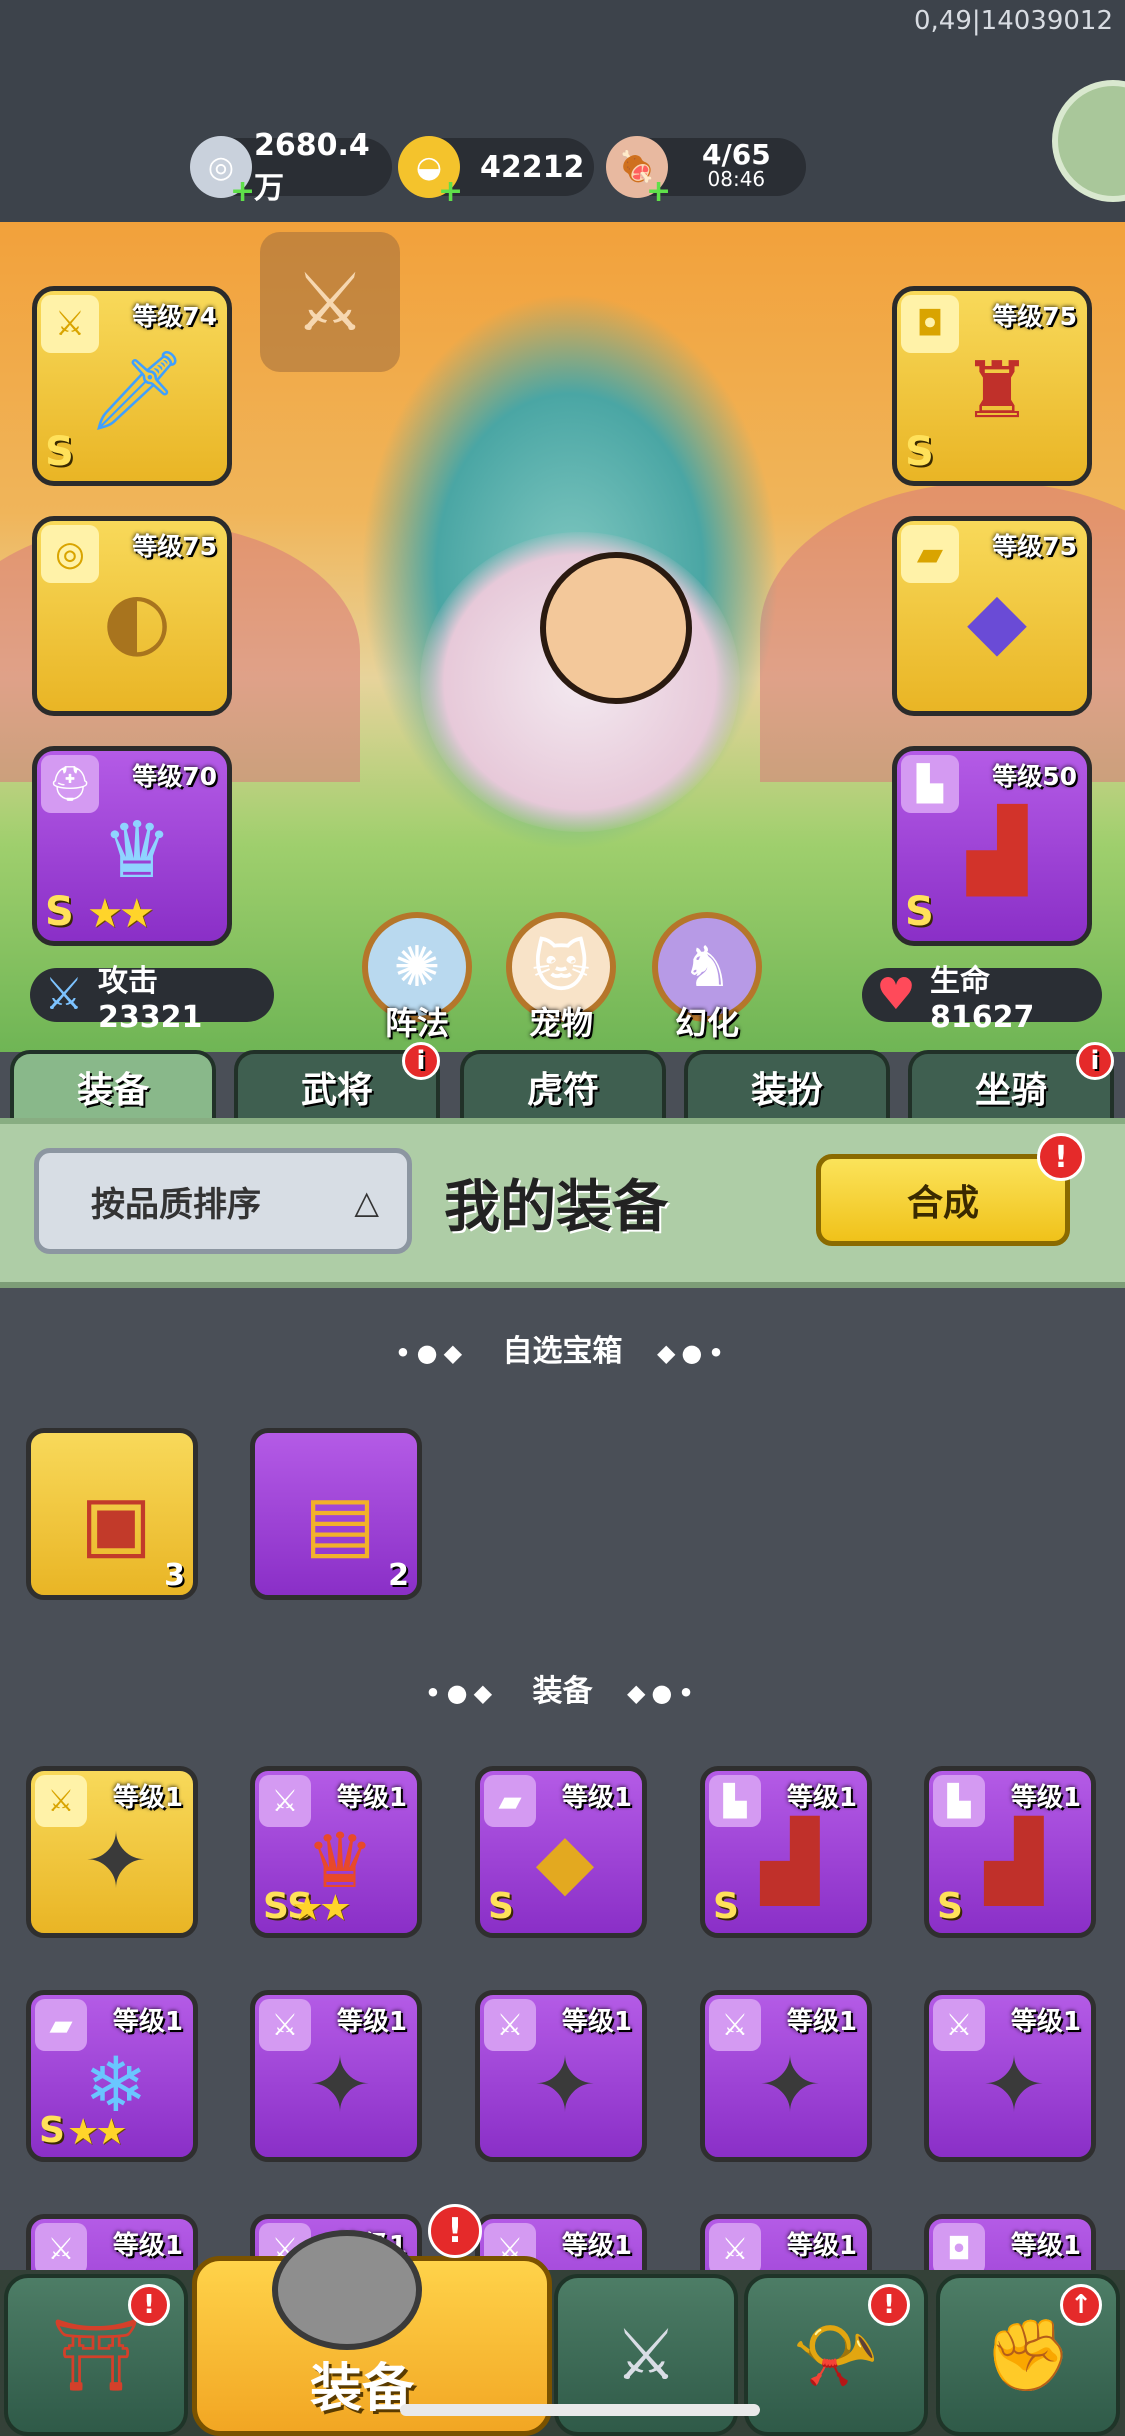 The width and height of the screenshot is (1125, 2436). I want to click on helmet-slot: ⛑ 等级70 ♛ S ★★, so click(132, 846).